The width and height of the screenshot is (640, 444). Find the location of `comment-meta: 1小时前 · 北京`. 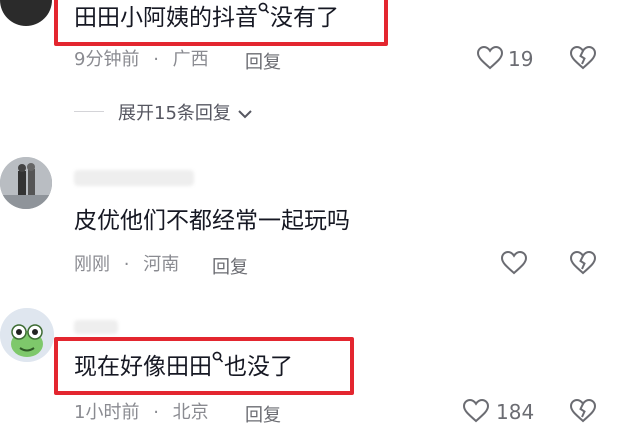

comment-meta: 1小时前 · 北京 is located at coordinates (141, 413).